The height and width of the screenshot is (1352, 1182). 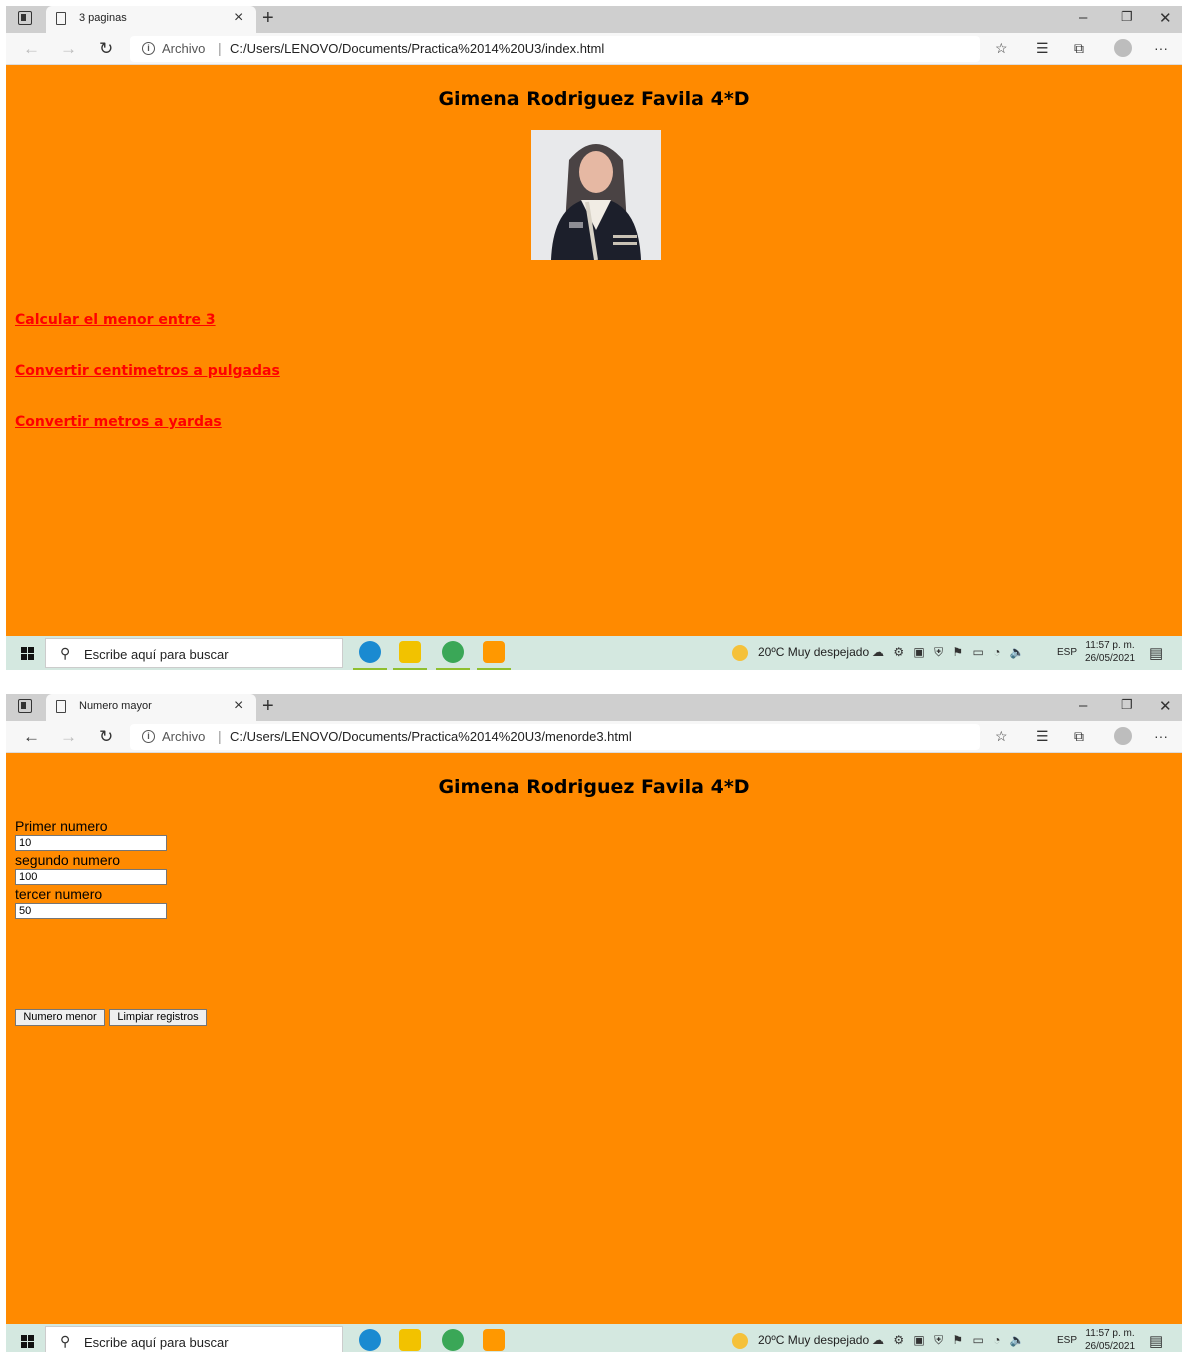 What do you see at coordinates (91, 843) in the screenshot?
I see `input-primer-numero: 10` at bounding box center [91, 843].